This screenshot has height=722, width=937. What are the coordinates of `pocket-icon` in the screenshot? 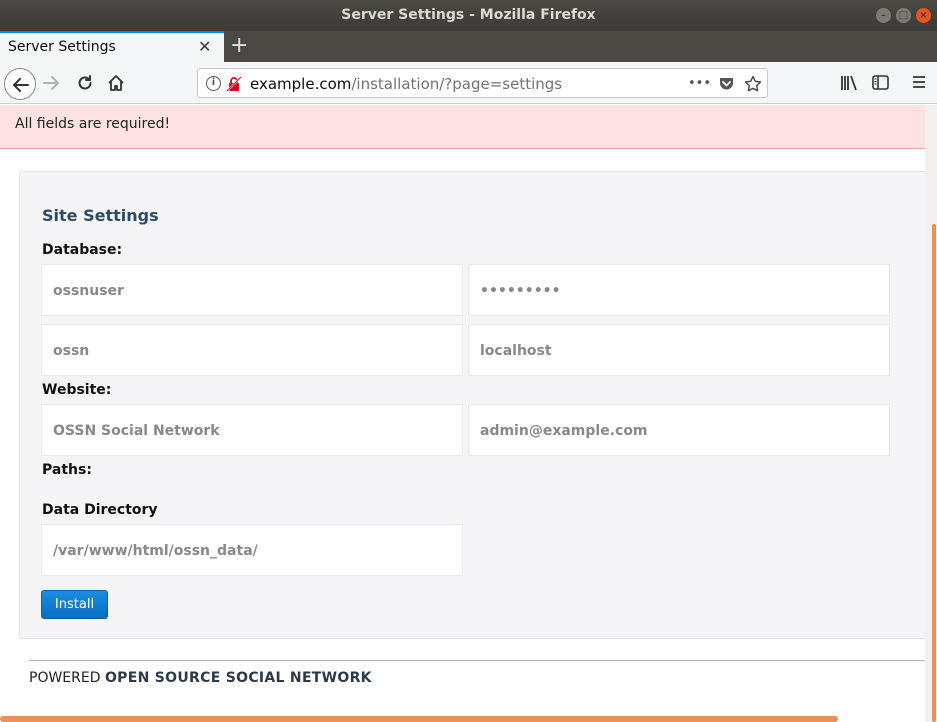 It's located at (726, 83).